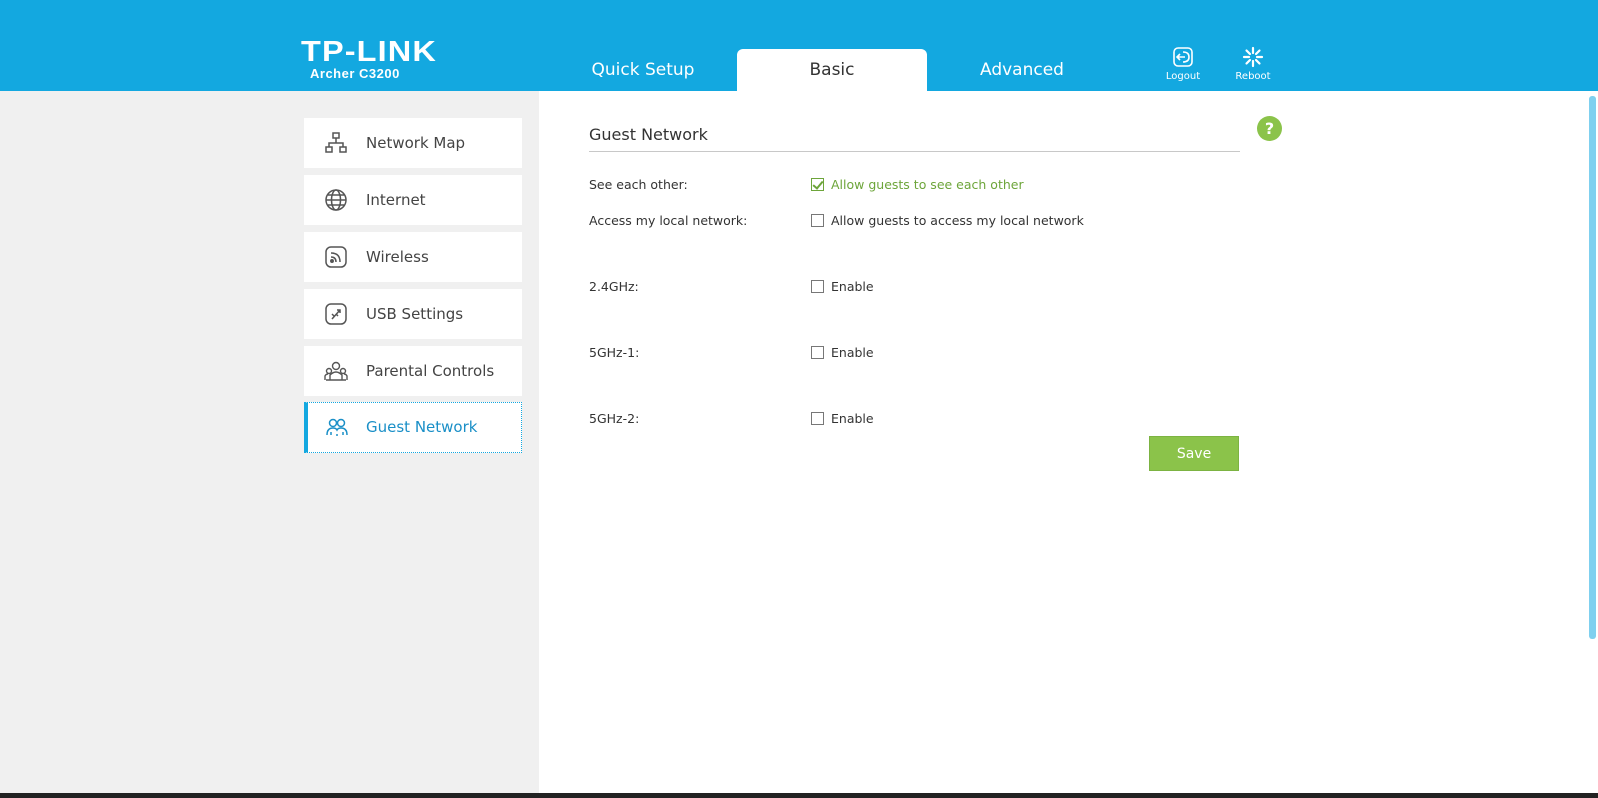  I want to click on access-local-network-option-label: Allow guests to access my local network, so click(957, 221).